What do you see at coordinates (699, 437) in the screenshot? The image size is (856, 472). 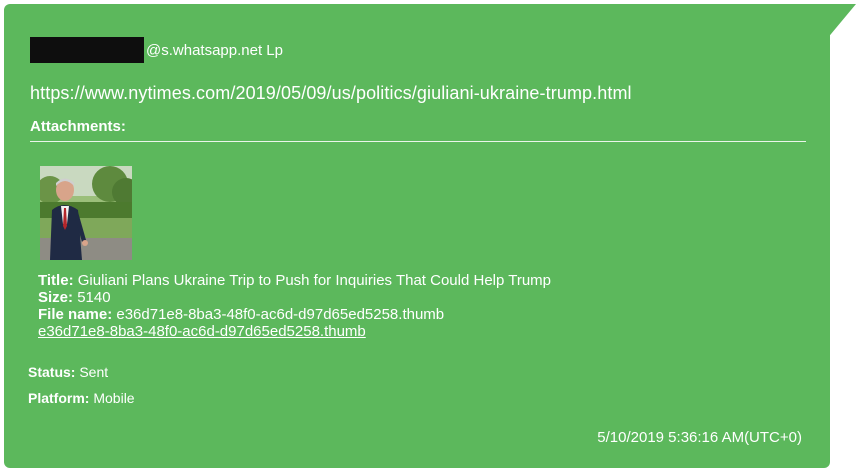 I see `message-timestamp: 5/10/2019 5:36:16 AM(UTC+0)` at bounding box center [699, 437].